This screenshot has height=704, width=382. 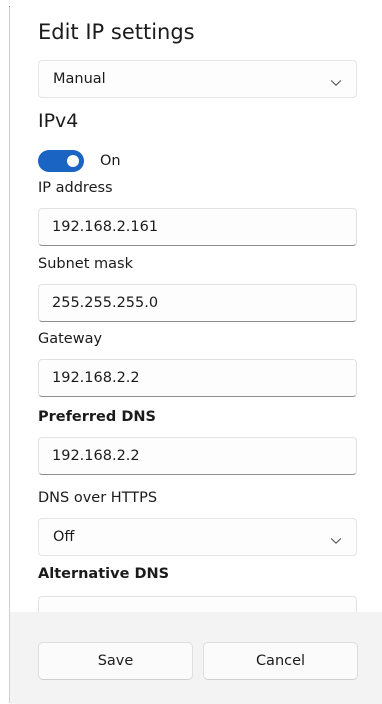 I want to click on ipv4-toggle-row: On, so click(x=79, y=161).